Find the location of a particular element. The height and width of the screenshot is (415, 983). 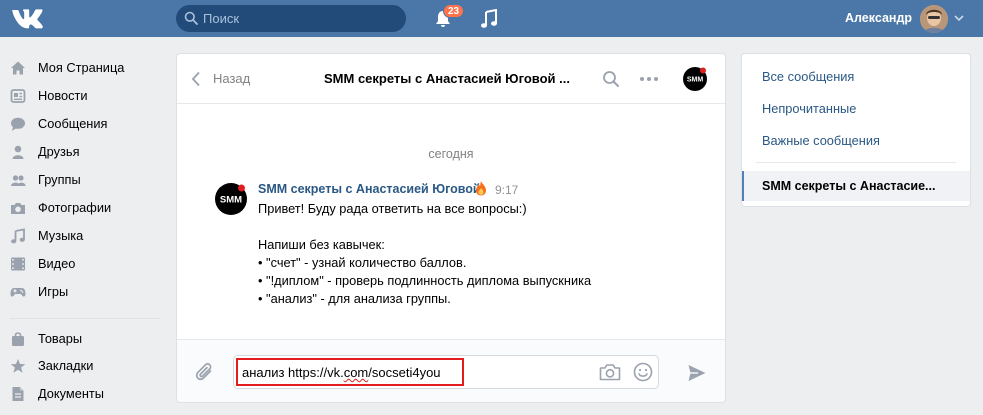

filter-divider is located at coordinates (856, 162).